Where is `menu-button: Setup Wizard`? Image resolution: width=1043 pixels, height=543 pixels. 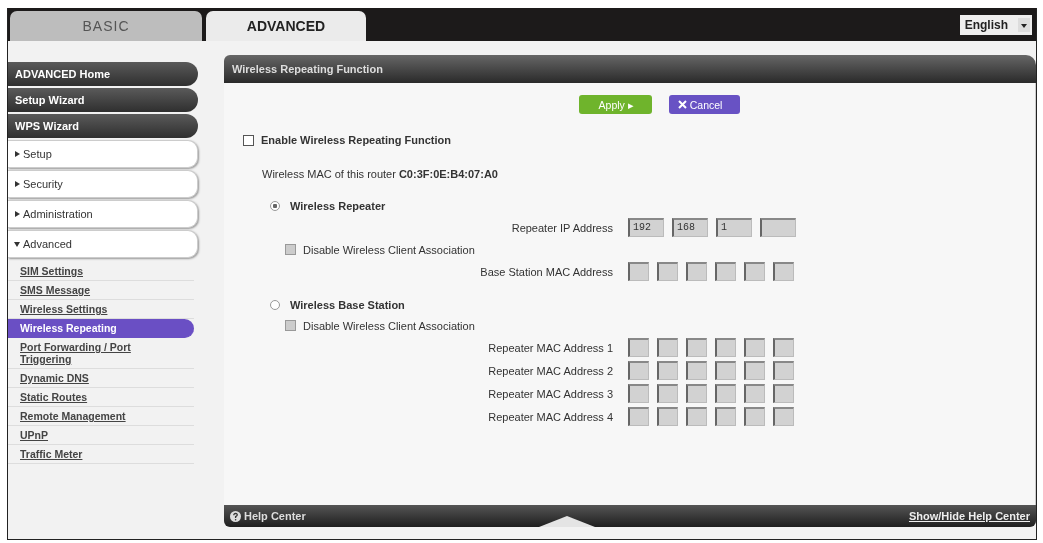
menu-button: Setup Wizard is located at coordinates (103, 100).